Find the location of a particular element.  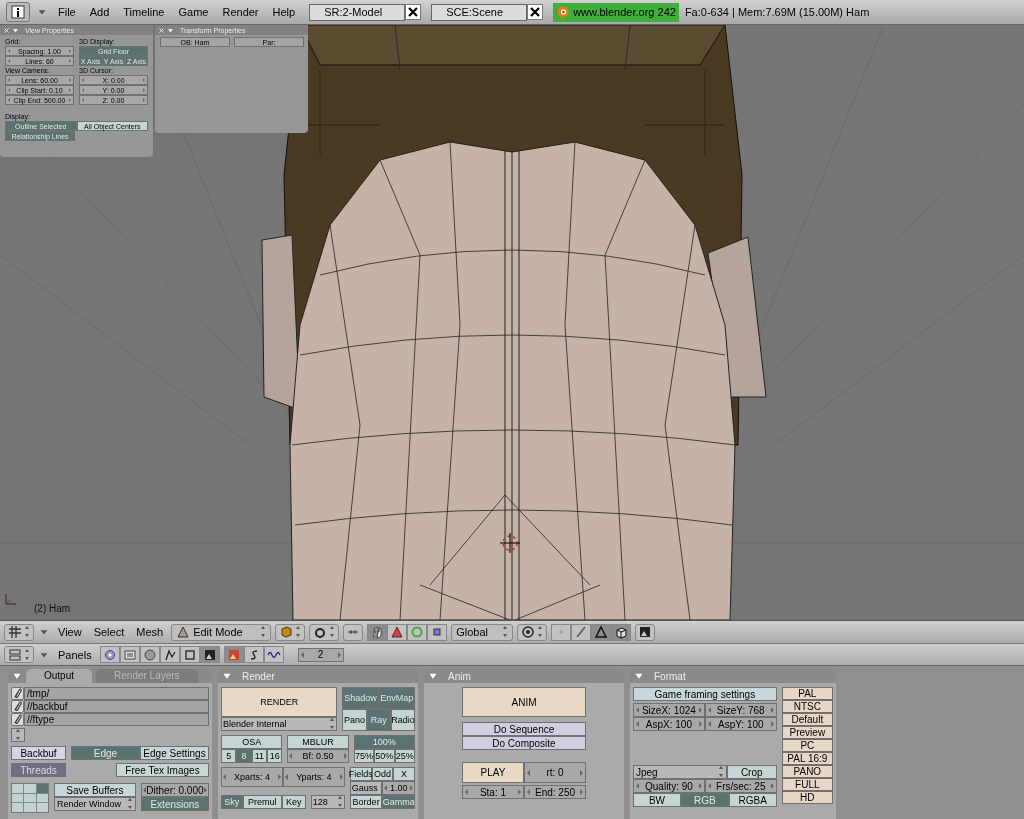

push-button: Edge Settings is located at coordinates (174, 753).